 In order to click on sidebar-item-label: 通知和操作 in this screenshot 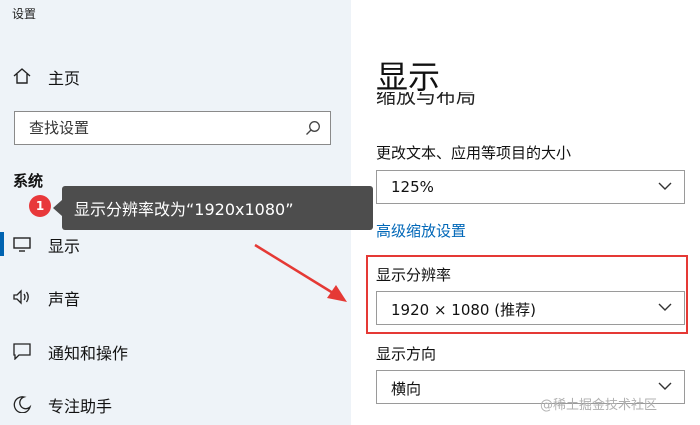, I will do `click(88, 353)`.